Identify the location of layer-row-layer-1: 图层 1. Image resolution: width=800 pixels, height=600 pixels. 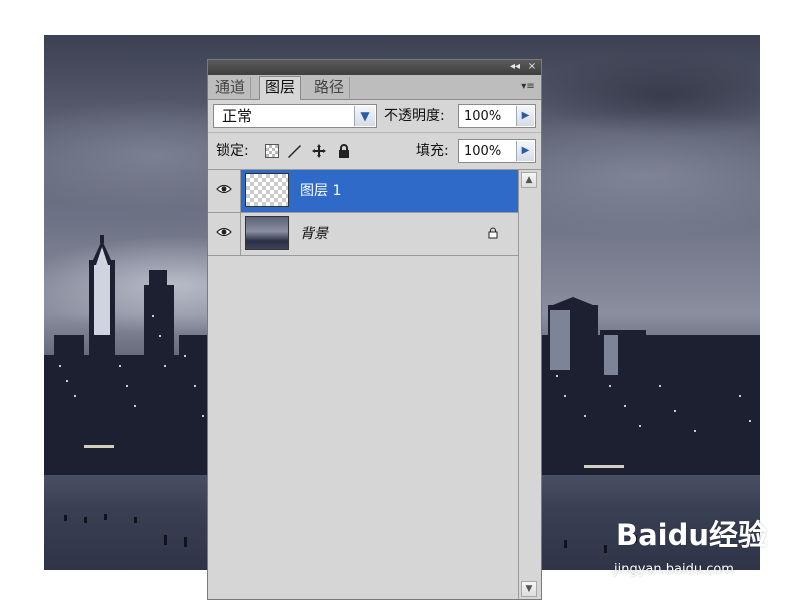
(363, 191).